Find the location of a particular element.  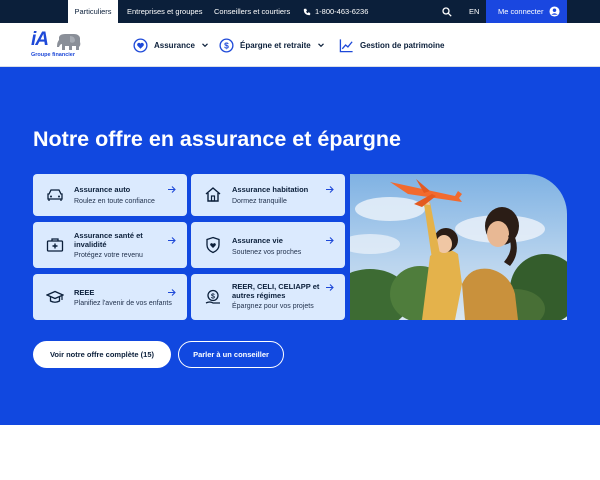

card-subtitle: Dormez tranquille is located at coordinates (259, 201).